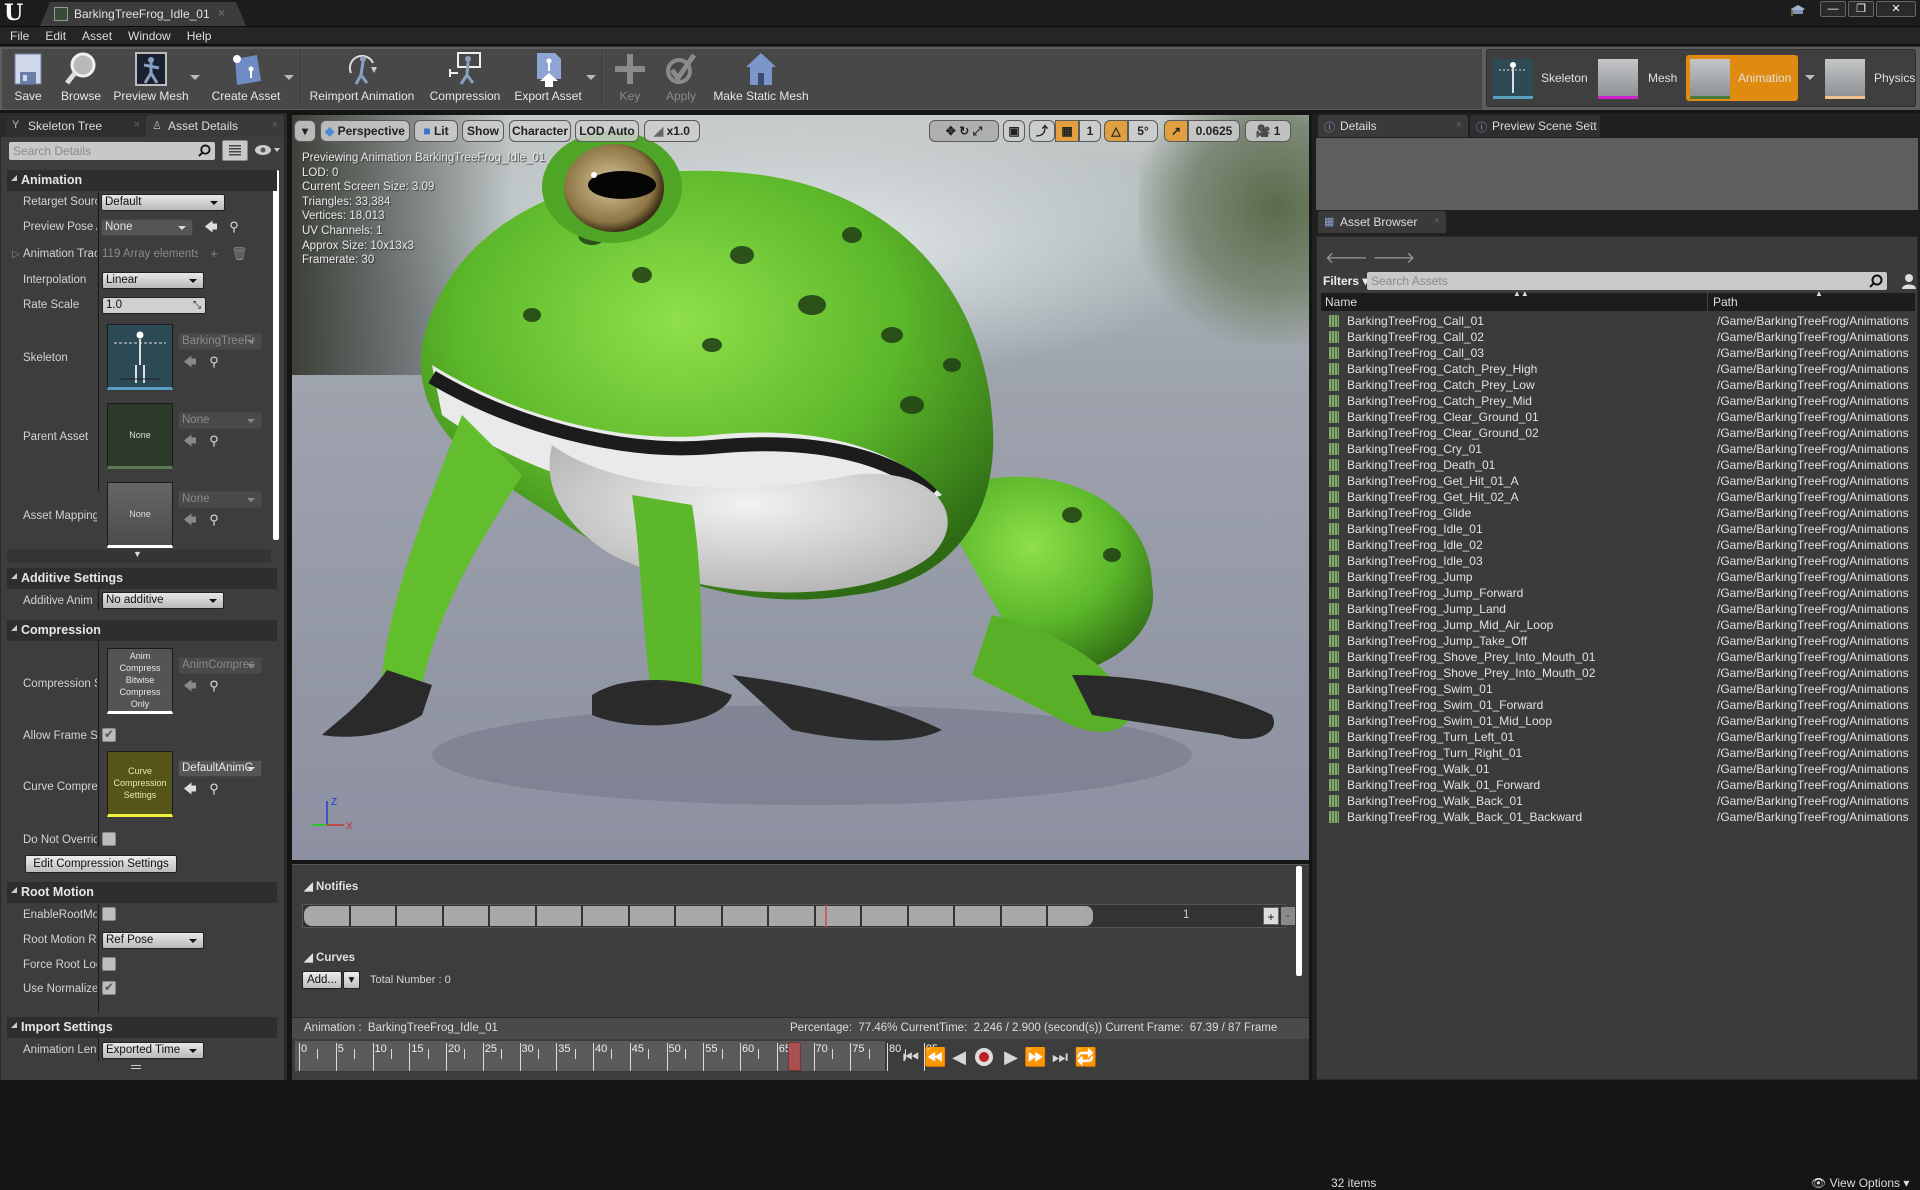 The image size is (1920, 1190). What do you see at coordinates (220, 768) in the screenshot?
I see `curve-compression-combo: DefaultAnimC` at bounding box center [220, 768].